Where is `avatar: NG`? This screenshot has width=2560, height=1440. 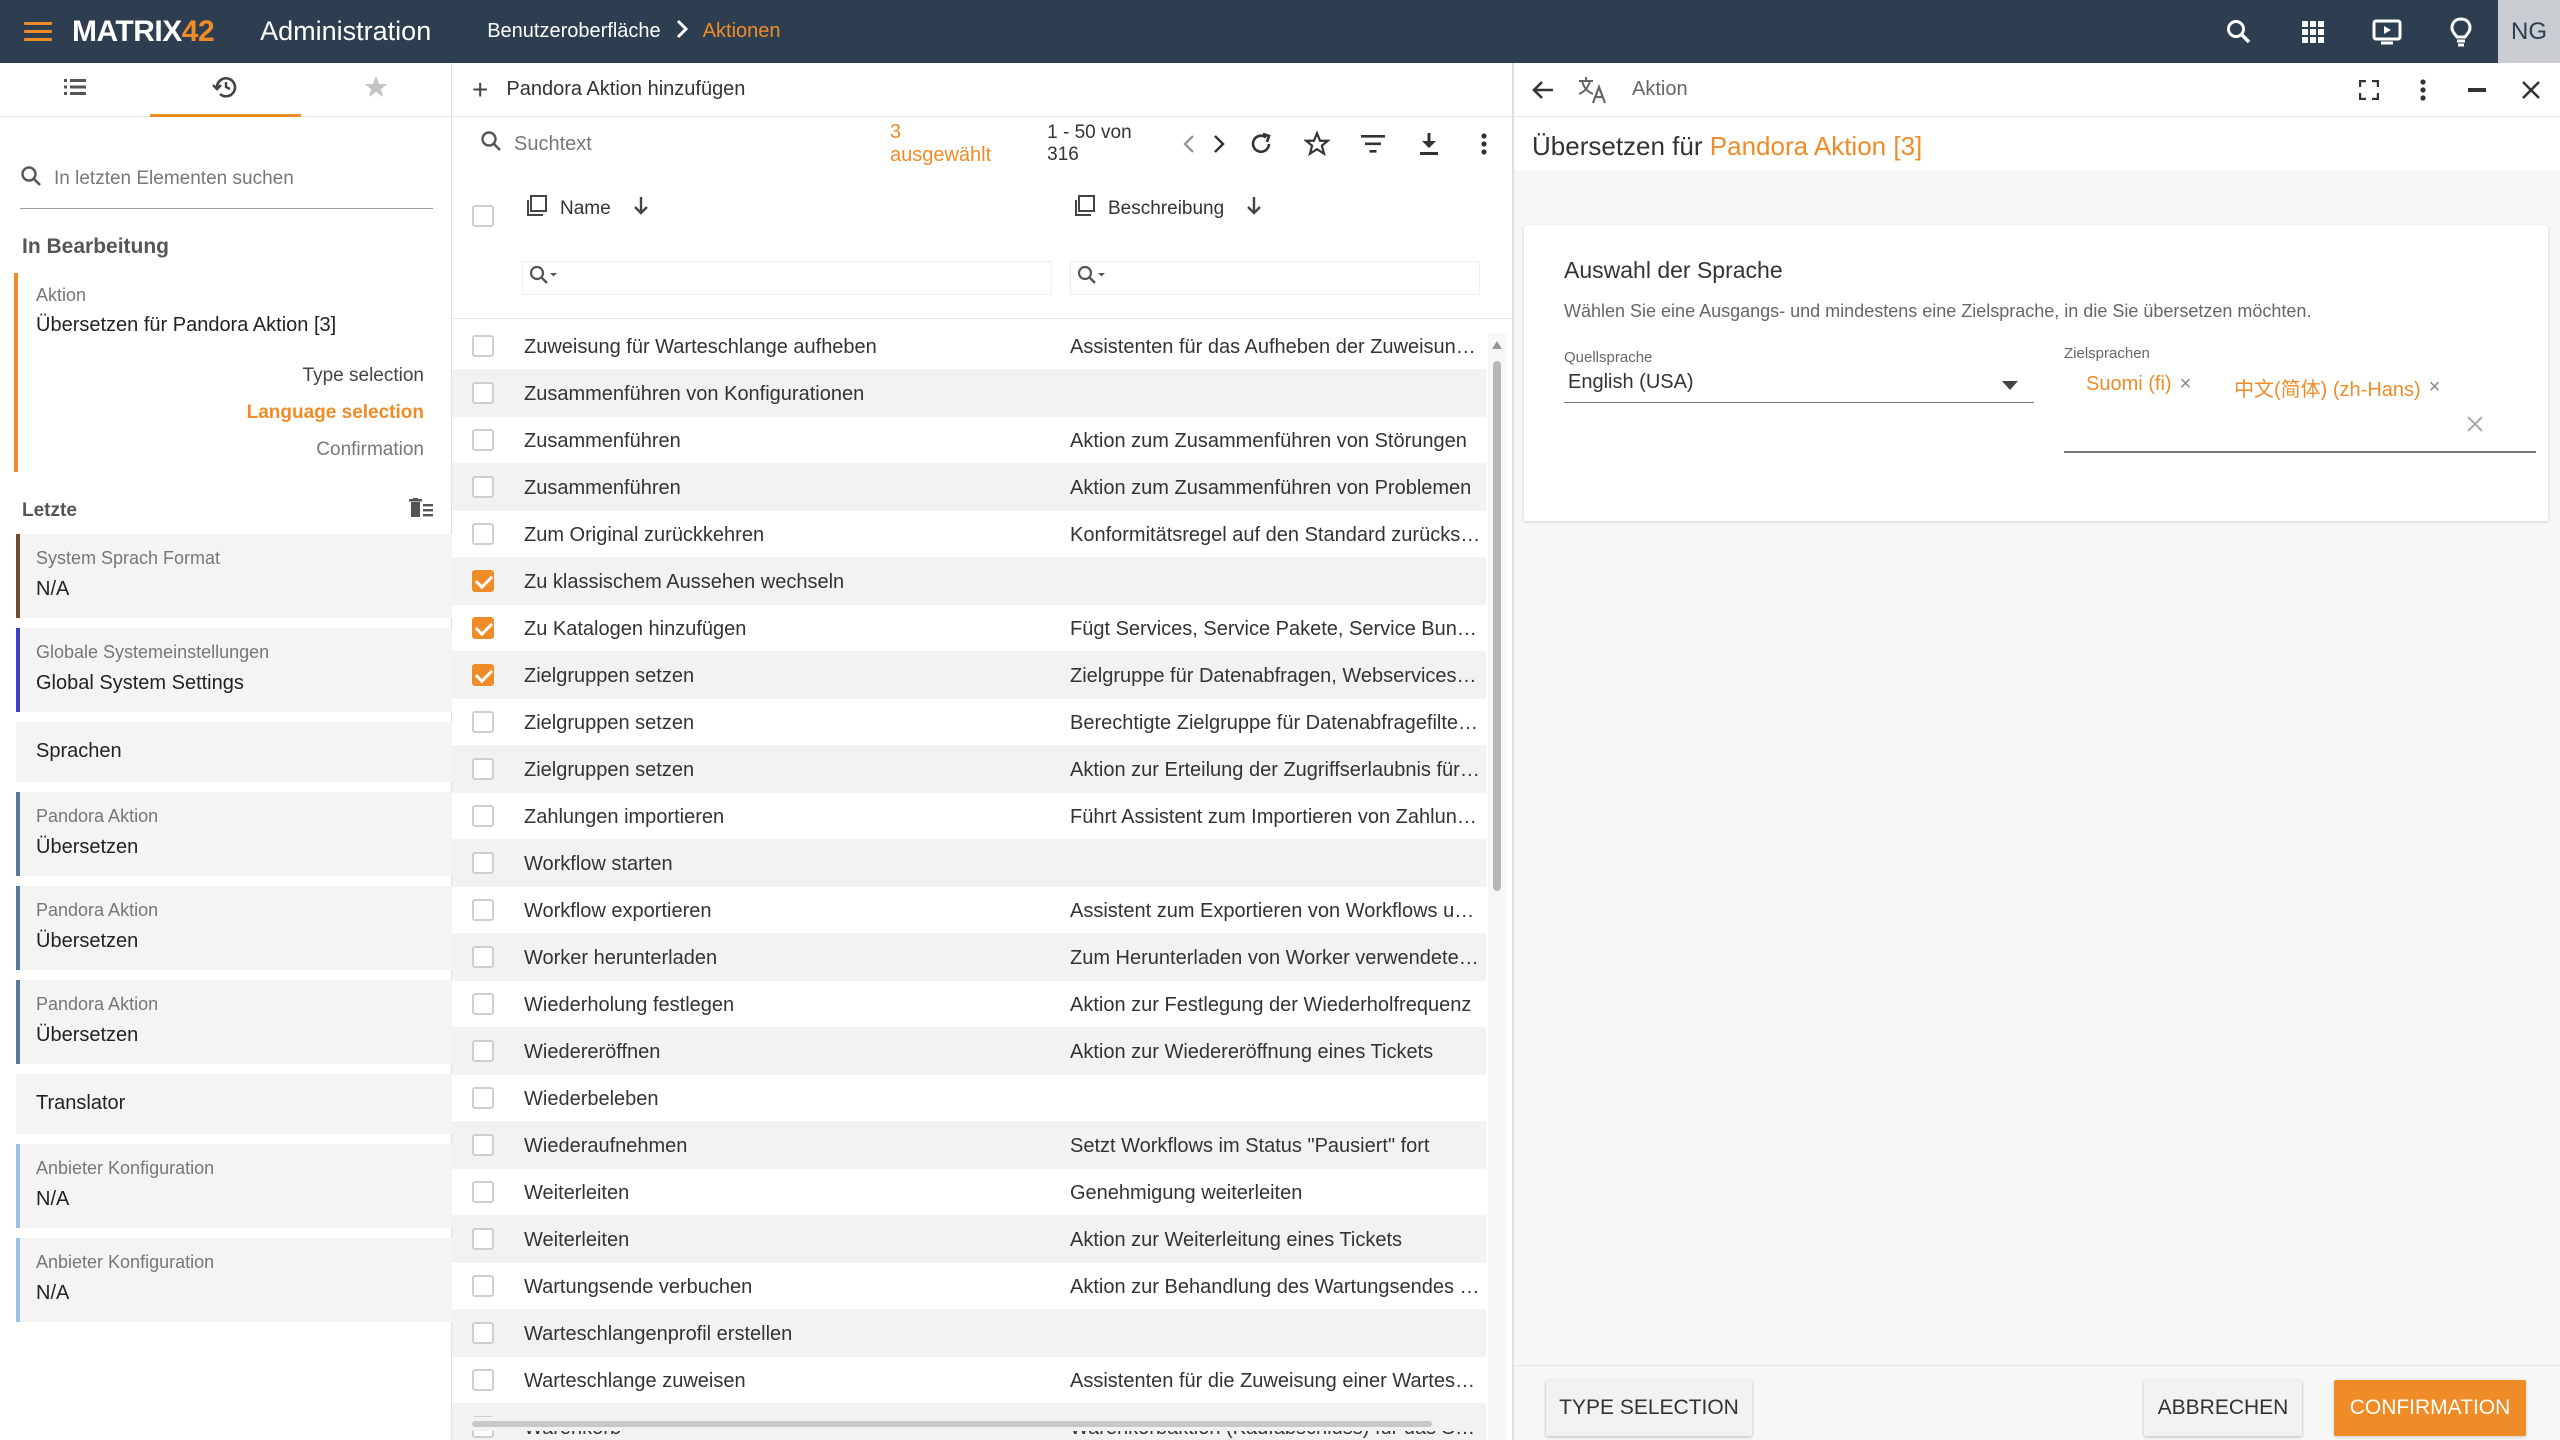 avatar: NG is located at coordinates (2529, 31).